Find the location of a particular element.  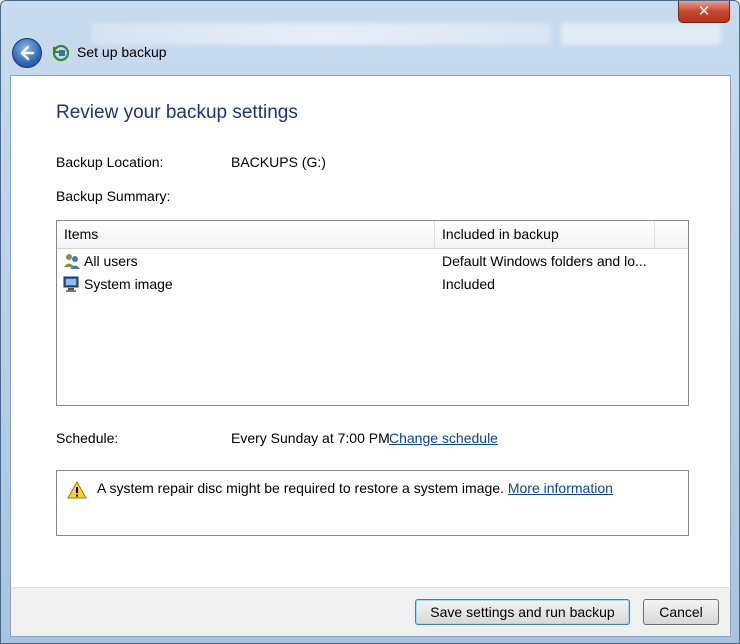

schedule-label: Schedule: is located at coordinates (87, 438).